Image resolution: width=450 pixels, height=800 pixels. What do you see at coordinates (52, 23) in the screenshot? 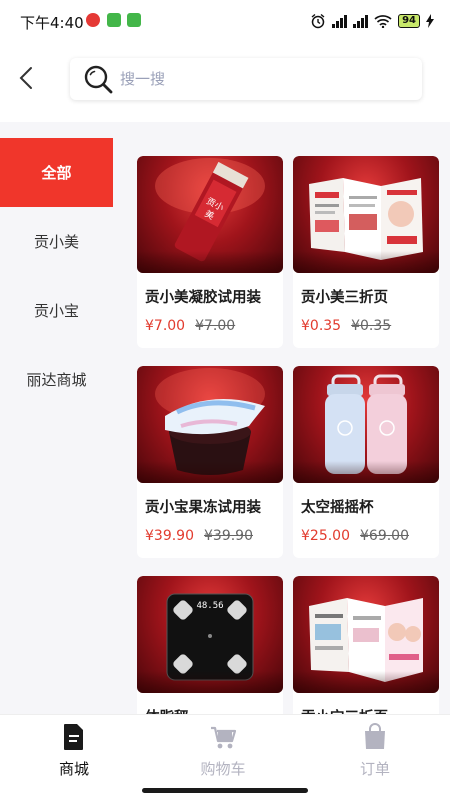
I see `status-time: 下午4:40` at bounding box center [52, 23].